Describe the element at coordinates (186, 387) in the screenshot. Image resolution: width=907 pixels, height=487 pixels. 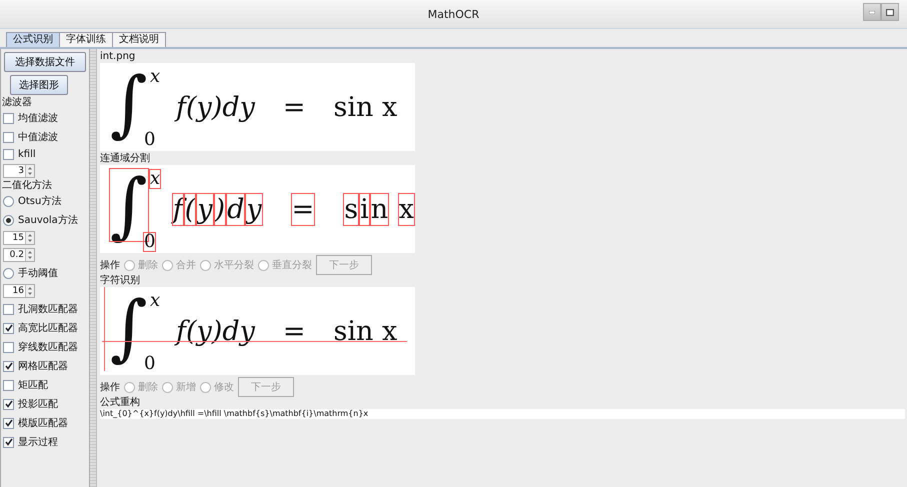
I see `radio-label: 新增` at that location.